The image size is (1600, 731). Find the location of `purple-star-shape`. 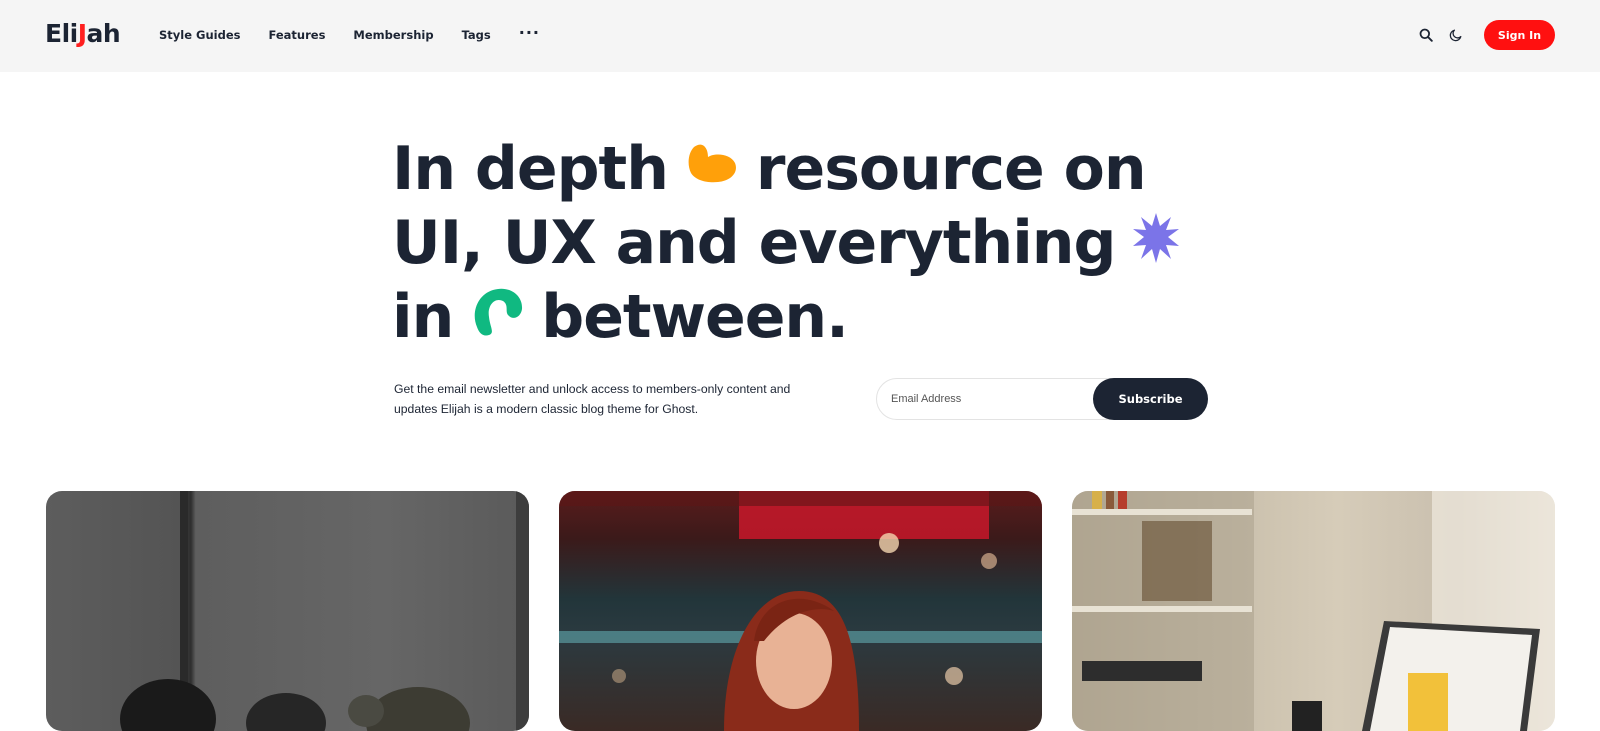

purple-star-shape is located at coordinates (1156, 243).